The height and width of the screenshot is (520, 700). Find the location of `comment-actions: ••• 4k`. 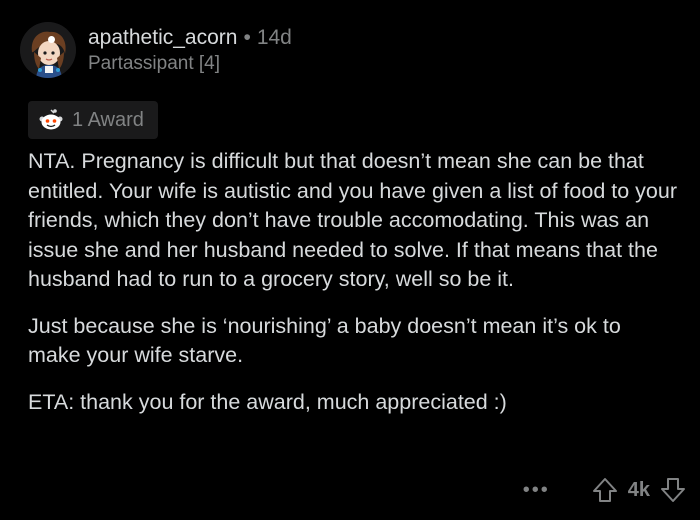

comment-actions: ••• 4k is located at coordinates (605, 490).